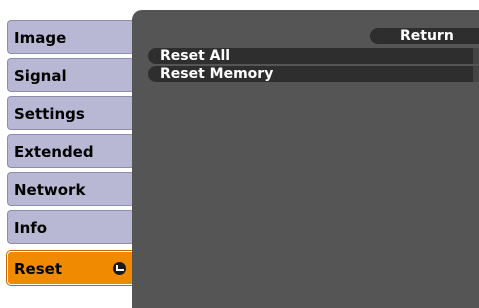  I want to click on menu-item-settings: Settings, so click(74, 113).